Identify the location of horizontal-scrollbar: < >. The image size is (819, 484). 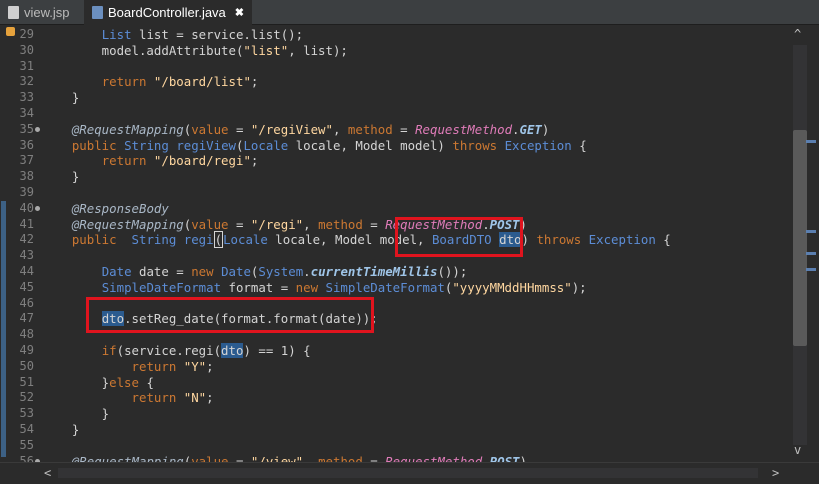
(409, 473).